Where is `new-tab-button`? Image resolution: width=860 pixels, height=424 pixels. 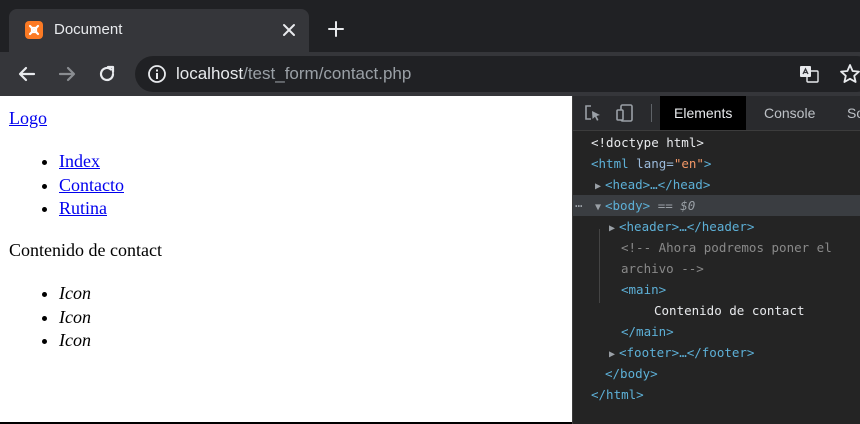 new-tab-button is located at coordinates (336, 29).